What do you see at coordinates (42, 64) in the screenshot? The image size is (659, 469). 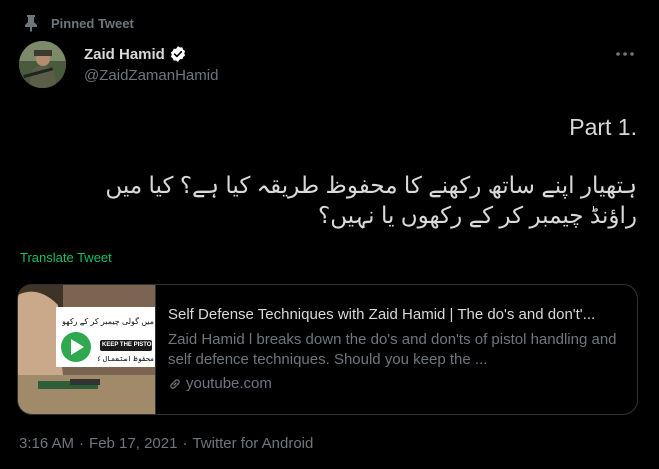 I see `avatar` at bounding box center [42, 64].